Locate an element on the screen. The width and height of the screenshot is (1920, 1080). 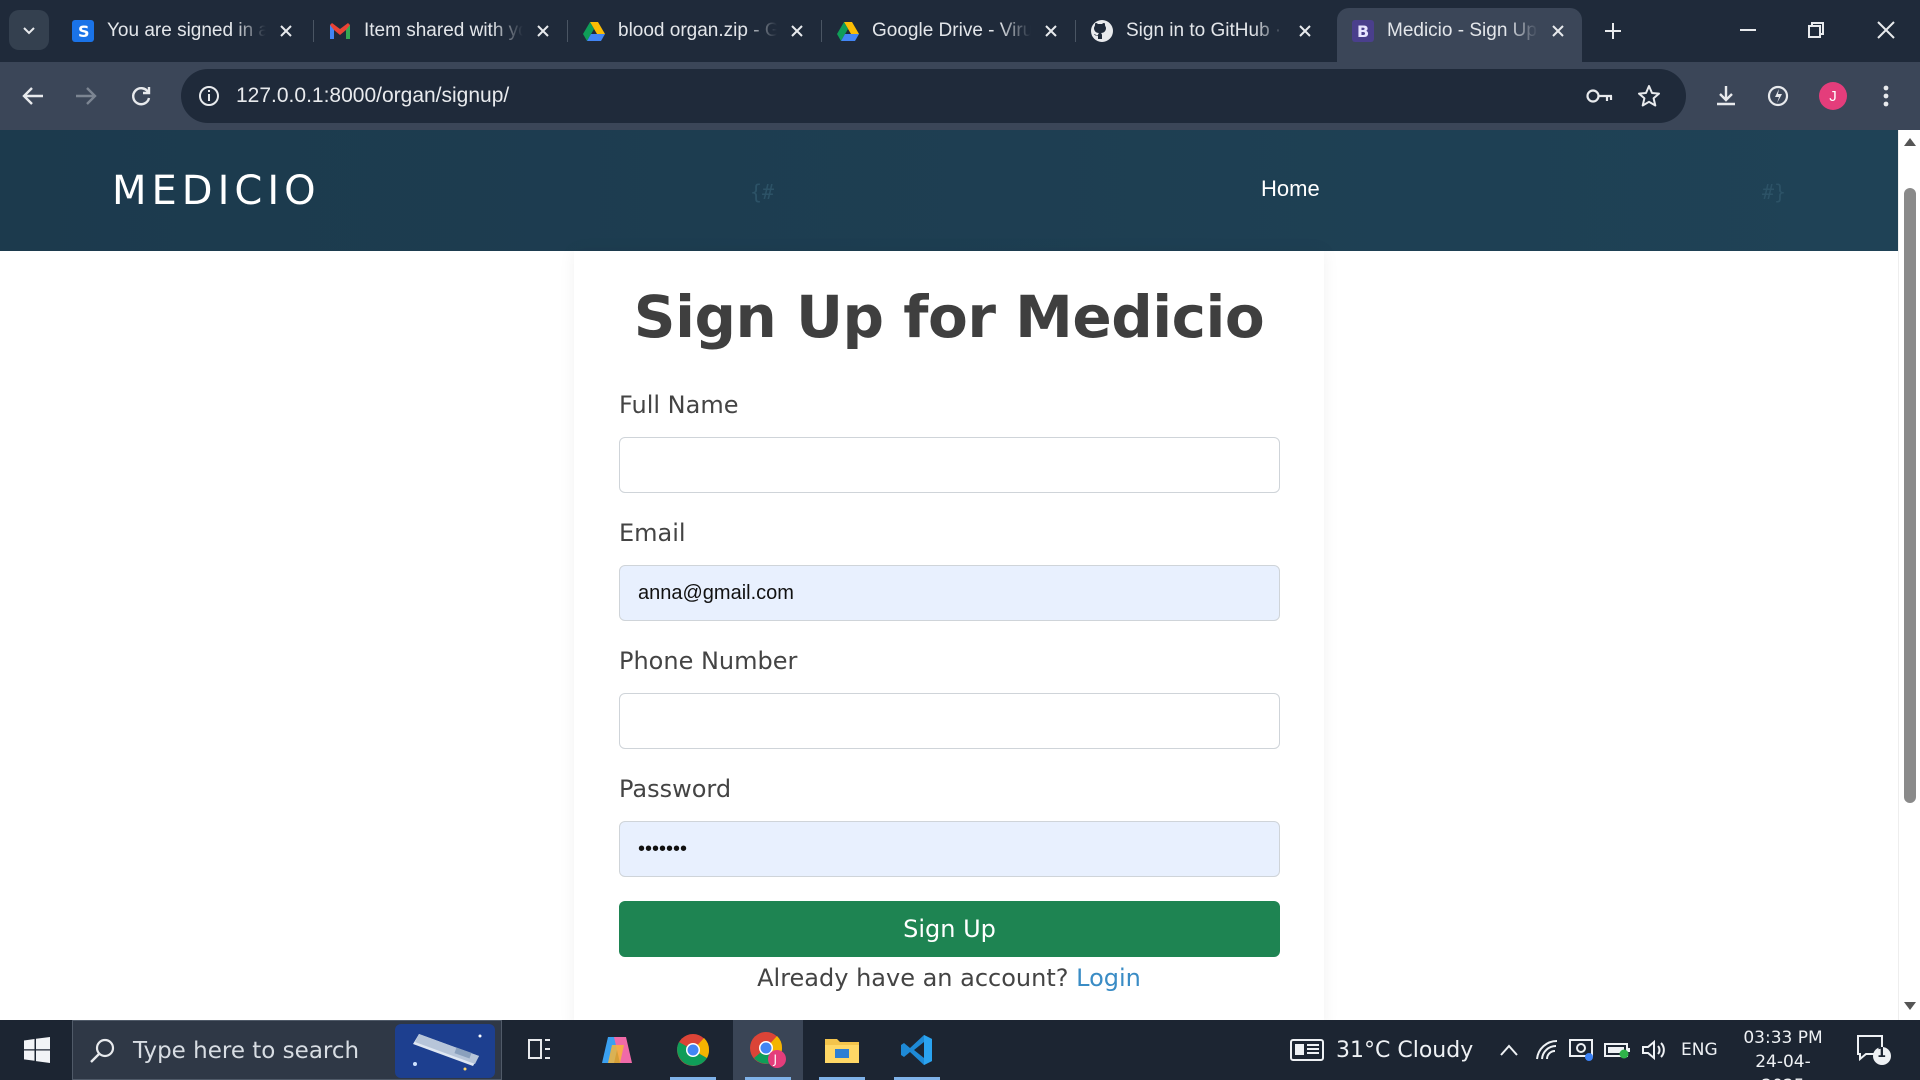
tab-signed-in: S You are signed in as is located at coordinates (183, 31).